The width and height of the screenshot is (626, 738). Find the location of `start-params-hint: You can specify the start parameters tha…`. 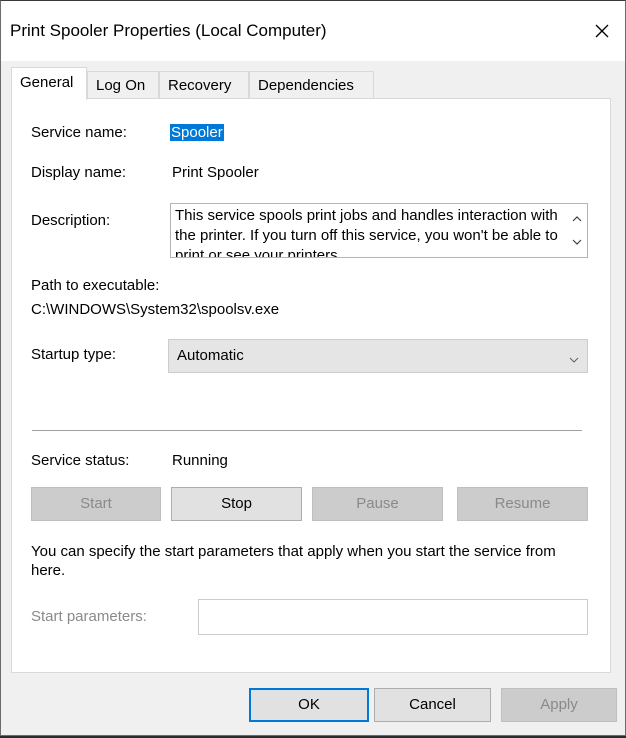

start-params-hint: You can specify the start parameters tha… is located at coordinates (293, 561).